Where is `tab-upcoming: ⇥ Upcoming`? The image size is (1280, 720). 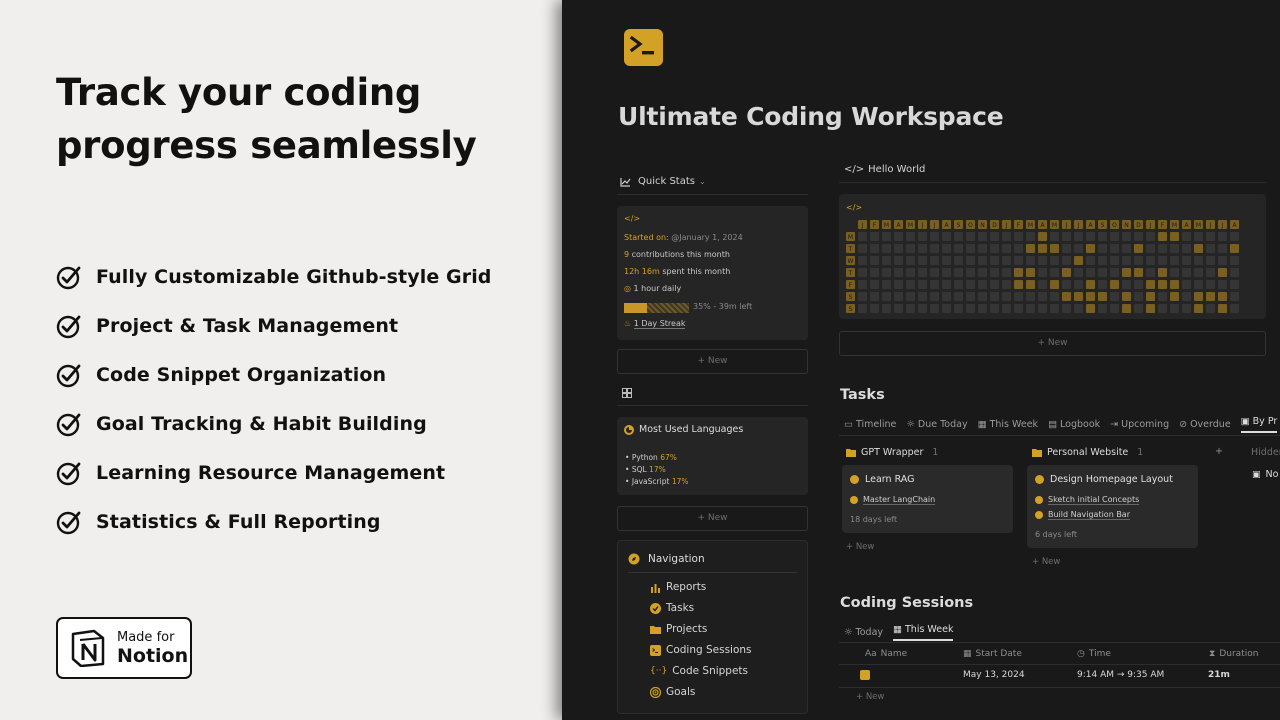
tab-upcoming: ⇥ Upcoming is located at coordinates (1139, 424).